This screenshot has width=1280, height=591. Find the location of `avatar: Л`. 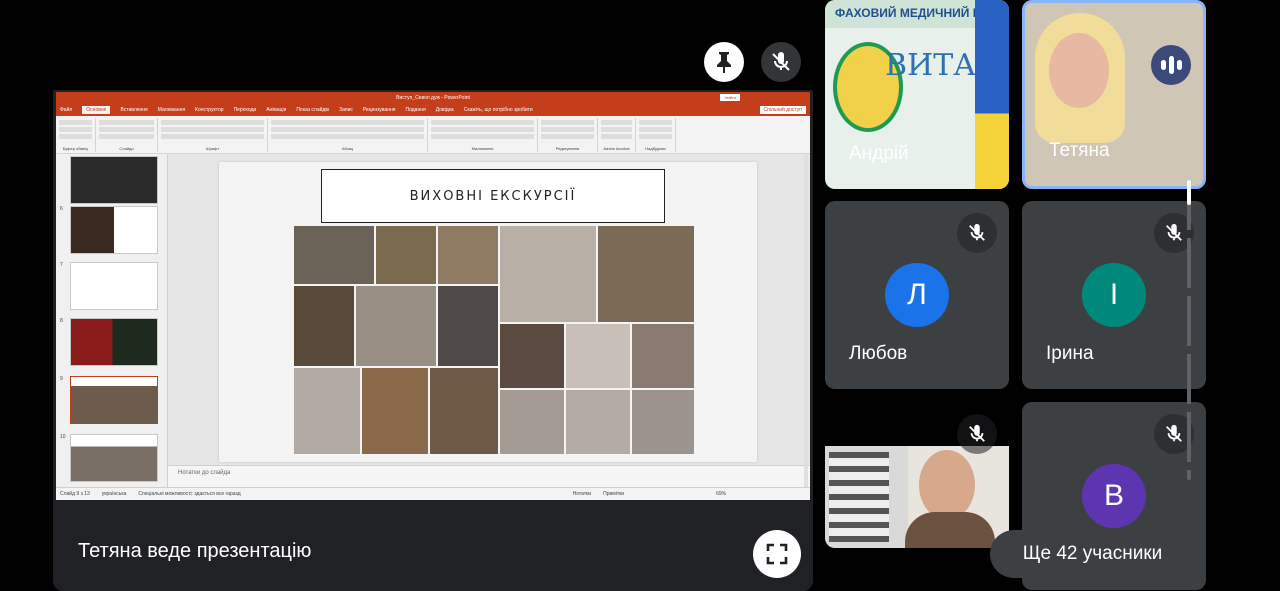

avatar: Л is located at coordinates (917, 295).